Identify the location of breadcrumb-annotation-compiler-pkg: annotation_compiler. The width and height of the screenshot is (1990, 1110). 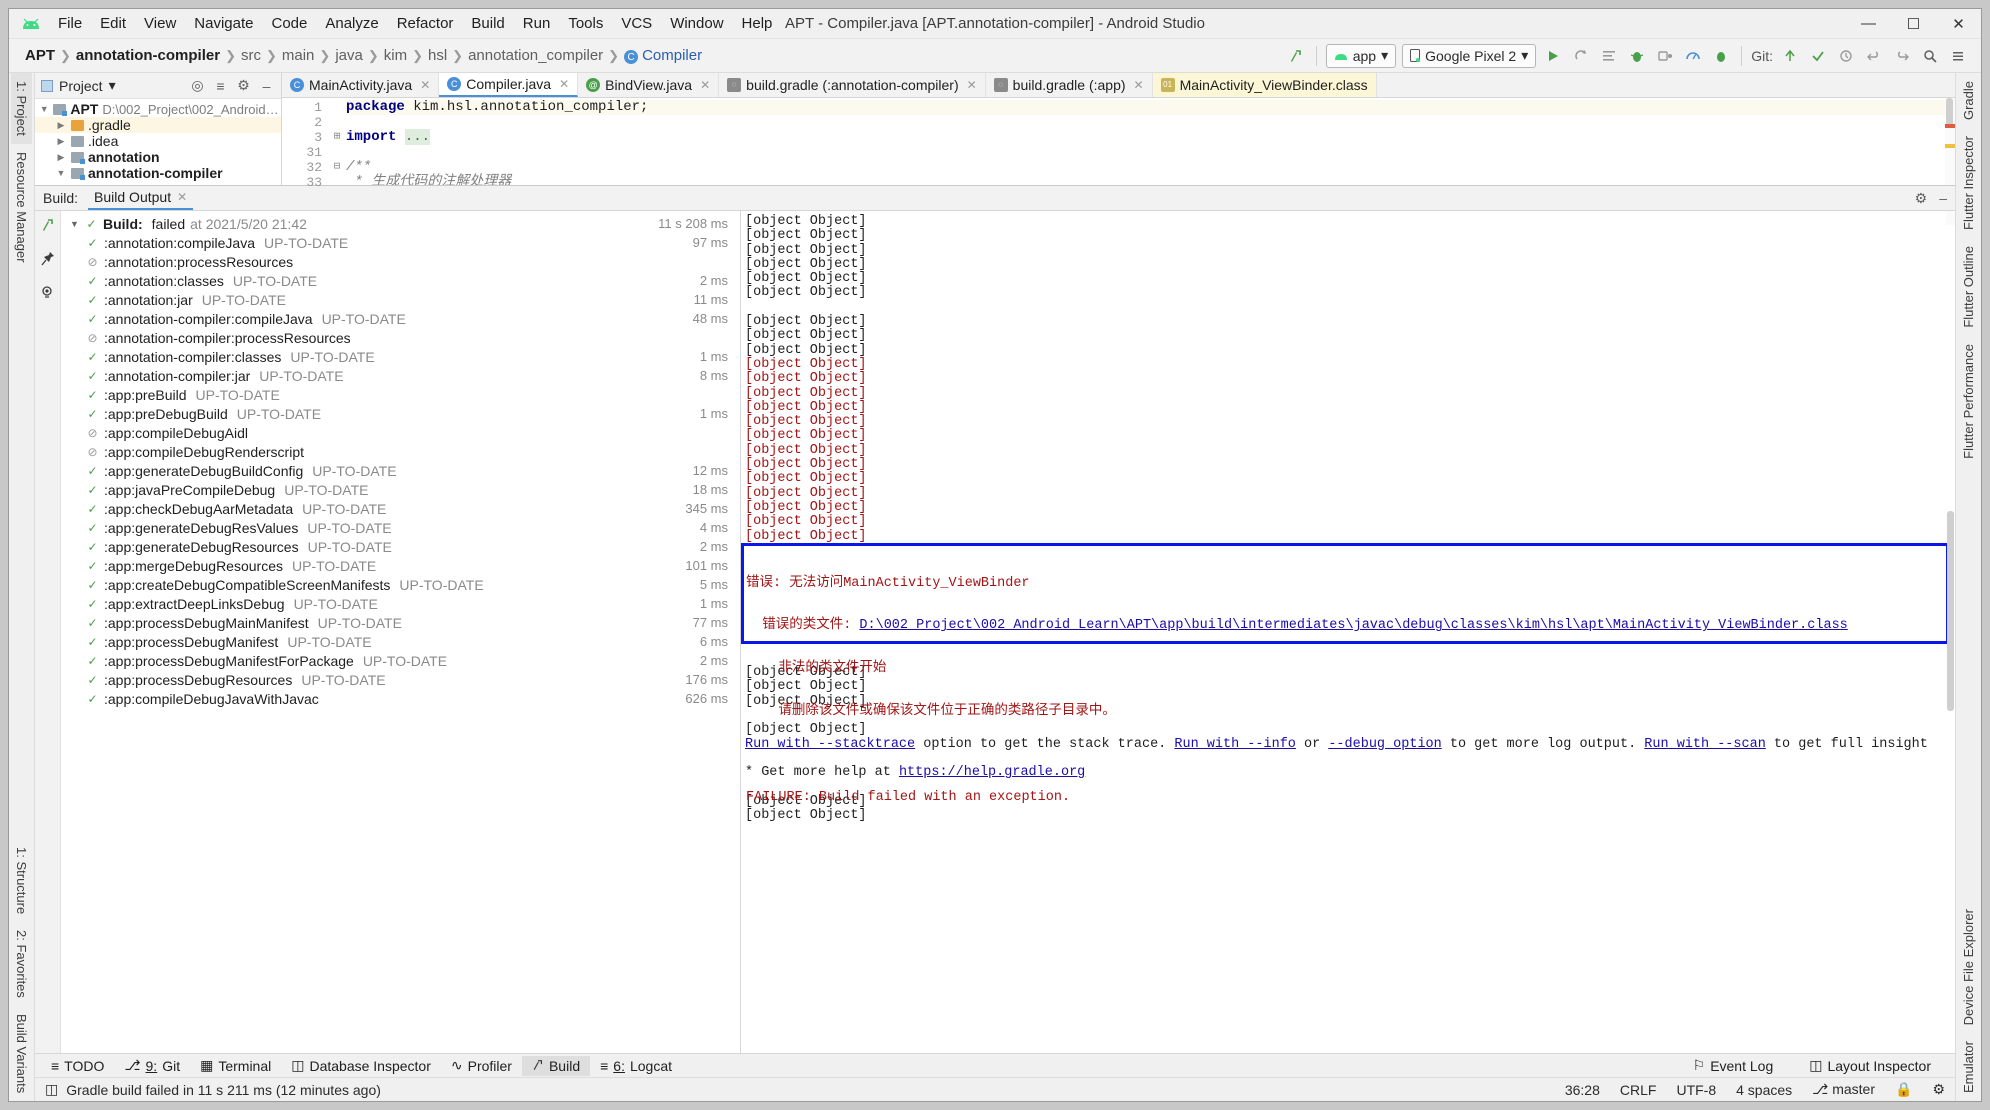
(535, 55).